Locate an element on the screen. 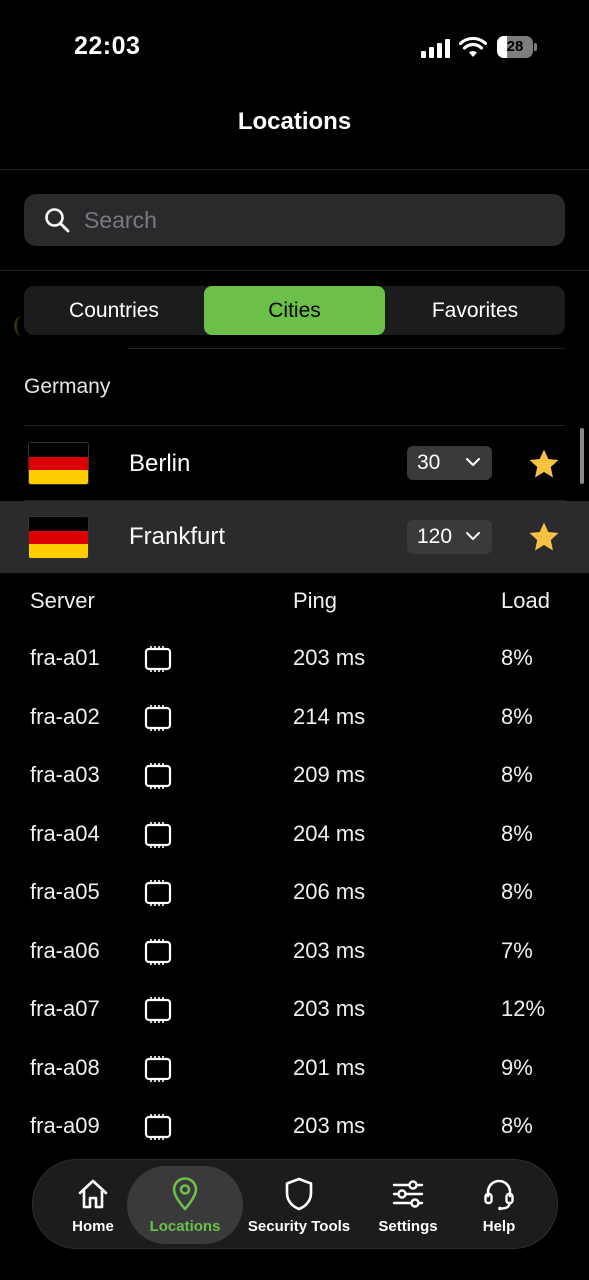  sliders-icon is located at coordinates (408, 1194).